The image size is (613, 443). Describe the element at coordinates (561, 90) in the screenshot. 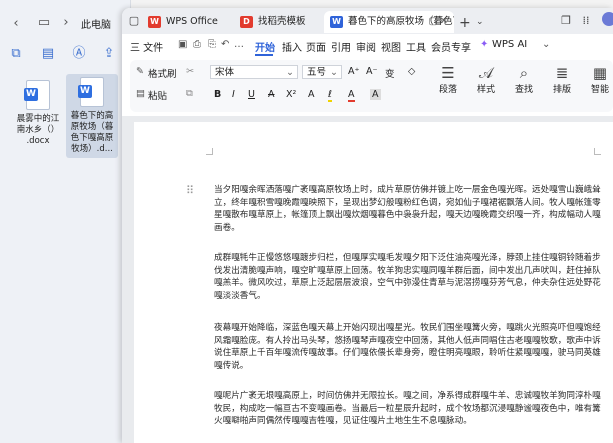

I see `layout-label: 排版` at that location.